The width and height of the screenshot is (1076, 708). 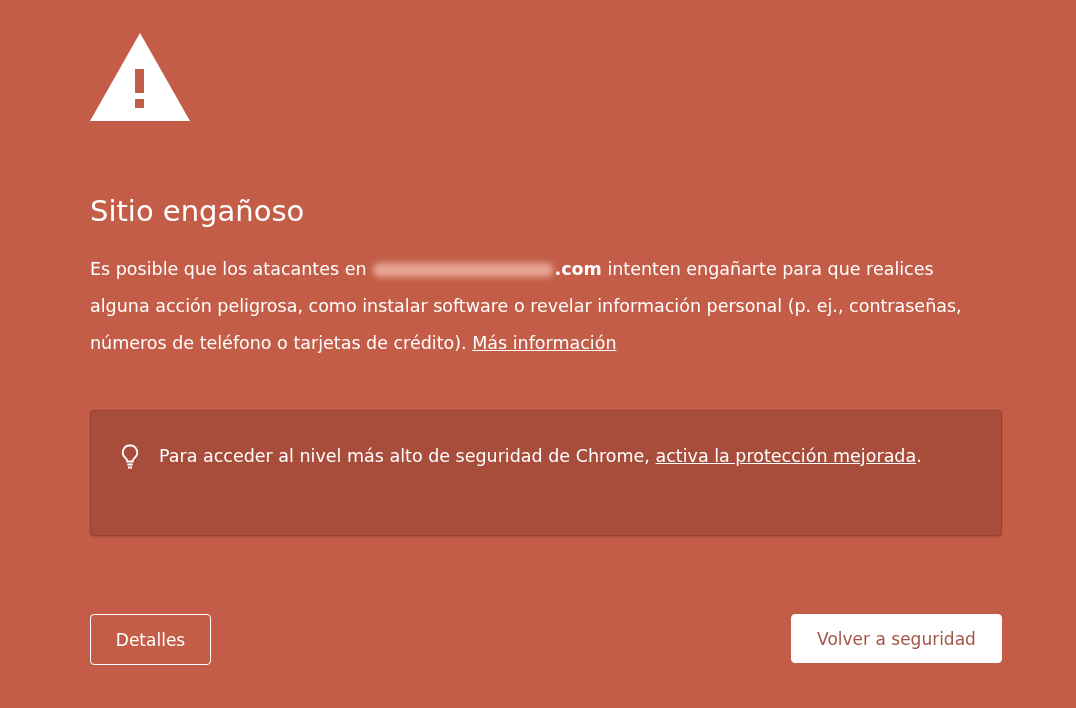 I want to click on tip-text: Para acceder al nivel más alto de seguridad de Chrome, activa la protección mejorada., so click(x=540, y=456).